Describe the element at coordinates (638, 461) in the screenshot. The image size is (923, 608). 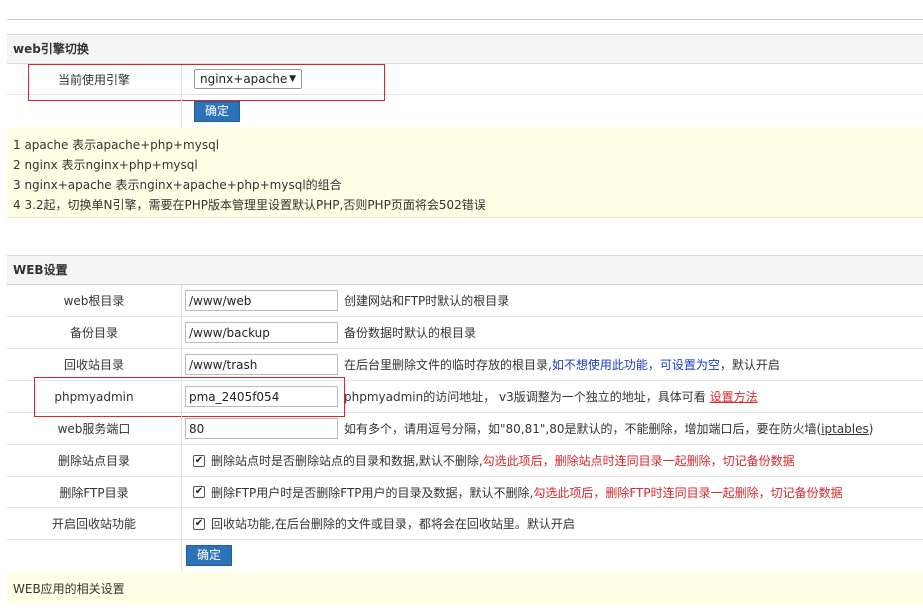
I see `del-site-warning: 勾选此项后，删除站点时连同目录一起删除，切记备份数据` at that location.